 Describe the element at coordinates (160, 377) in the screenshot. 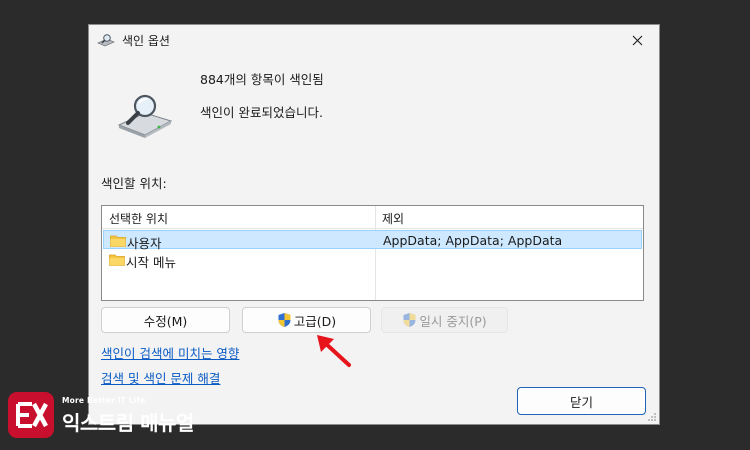

I see `troubleshoot-link: 검색 및 색인 문제 해결` at that location.